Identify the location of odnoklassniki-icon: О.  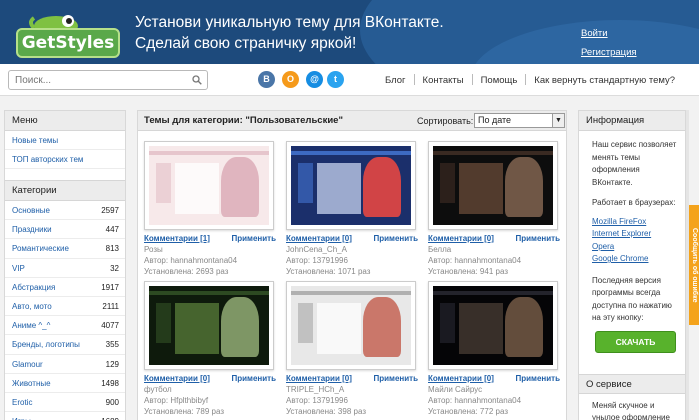
(290, 79).